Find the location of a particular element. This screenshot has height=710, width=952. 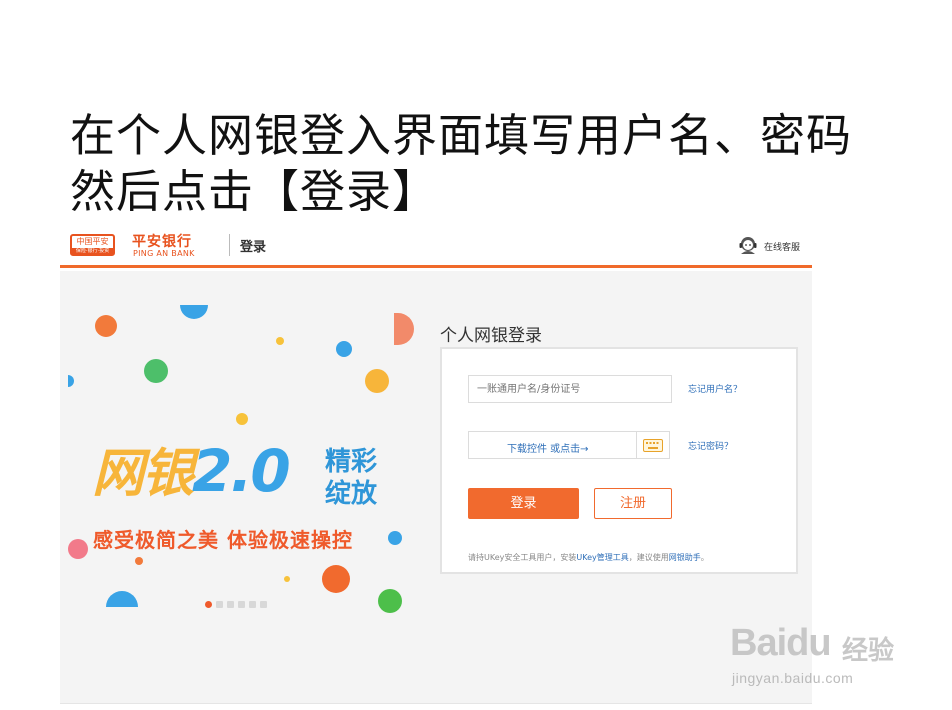

banner-headline: 网银2.0 is located at coordinates (191, 472).